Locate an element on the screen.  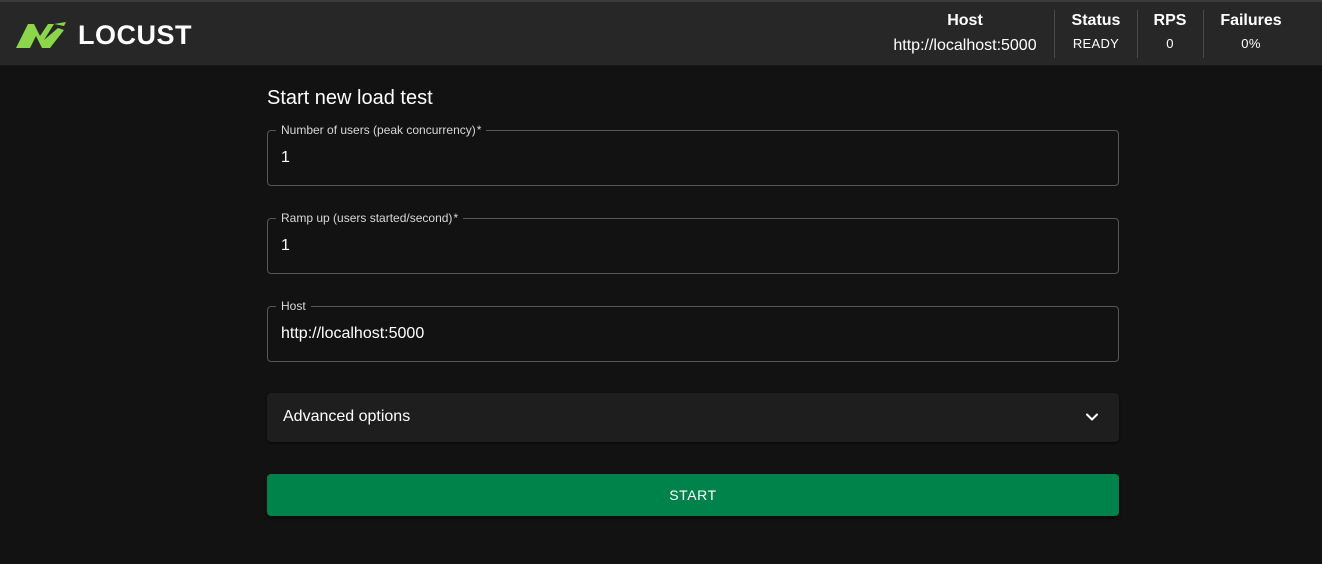
ramp-up-input is located at coordinates (693, 246).